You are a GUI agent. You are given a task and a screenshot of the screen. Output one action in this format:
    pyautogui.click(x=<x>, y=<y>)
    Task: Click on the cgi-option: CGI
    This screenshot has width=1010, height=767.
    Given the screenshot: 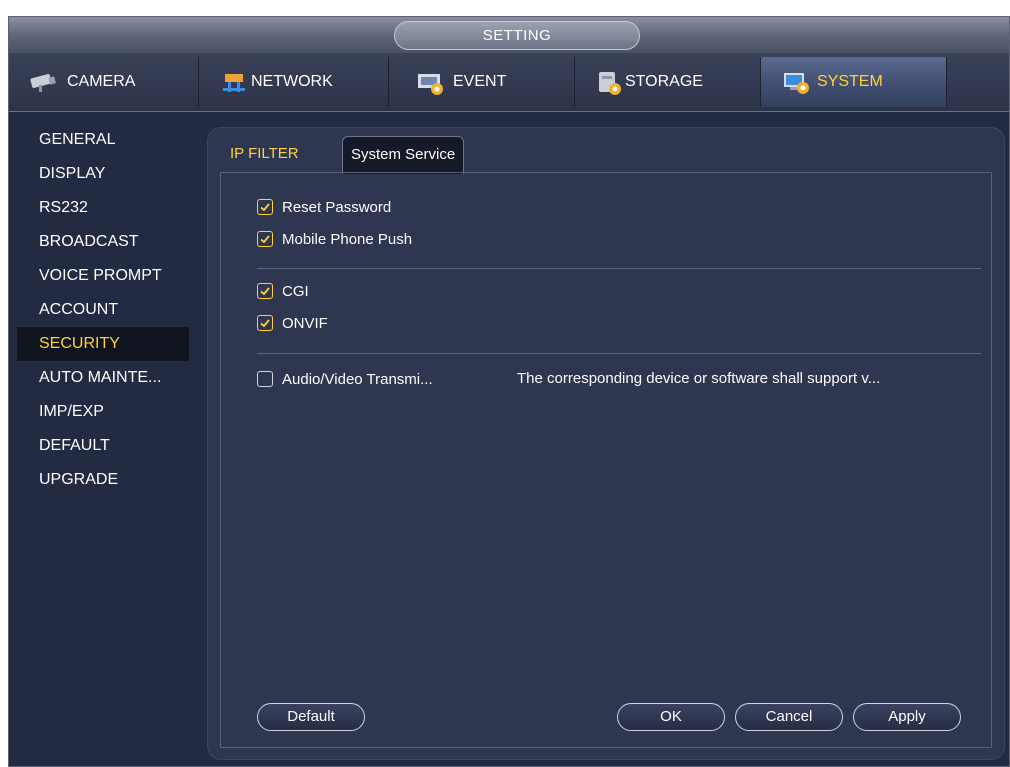 What is the action you would take?
    pyautogui.click(x=283, y=291)
    